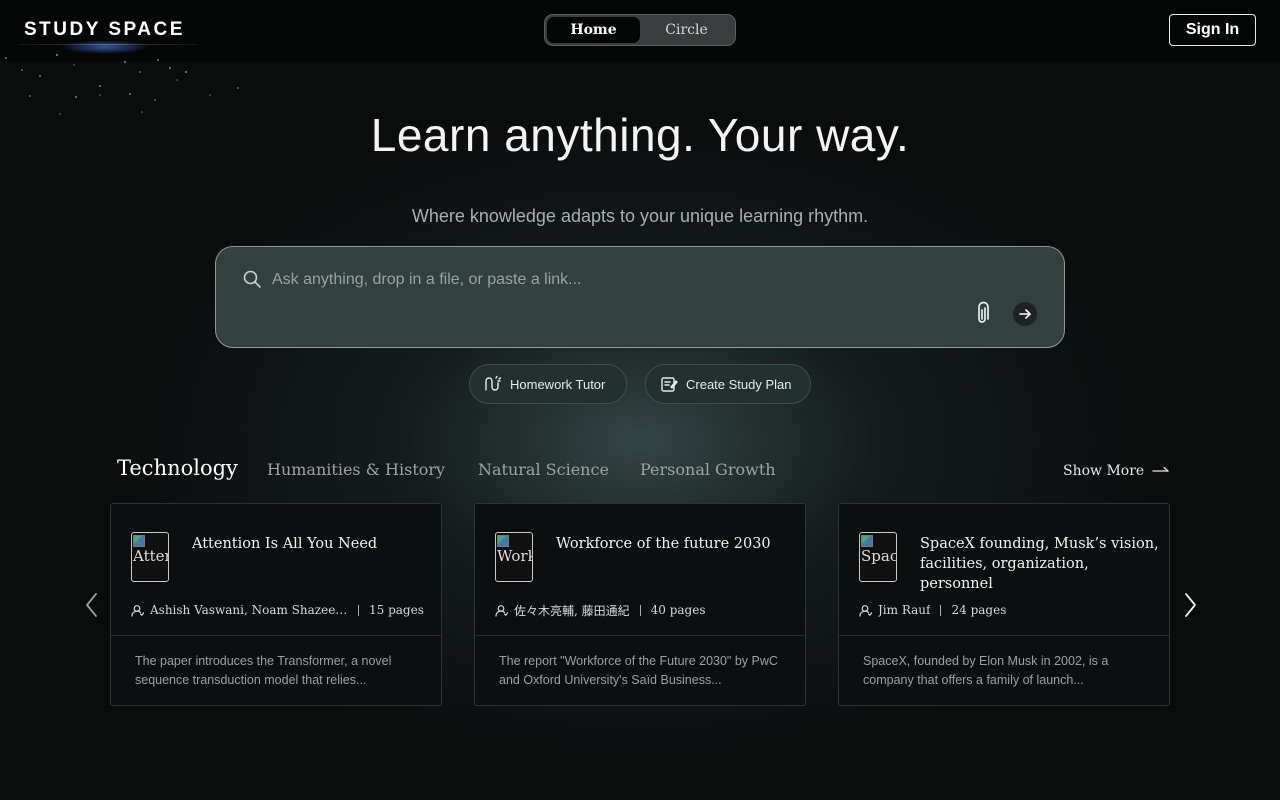 Image resolution: width=1280 pixels, height=800 pixels. Describe the element at coordinates (686, 30) in the screenshot. I see `nav-tab-circle: Circle` at that location.